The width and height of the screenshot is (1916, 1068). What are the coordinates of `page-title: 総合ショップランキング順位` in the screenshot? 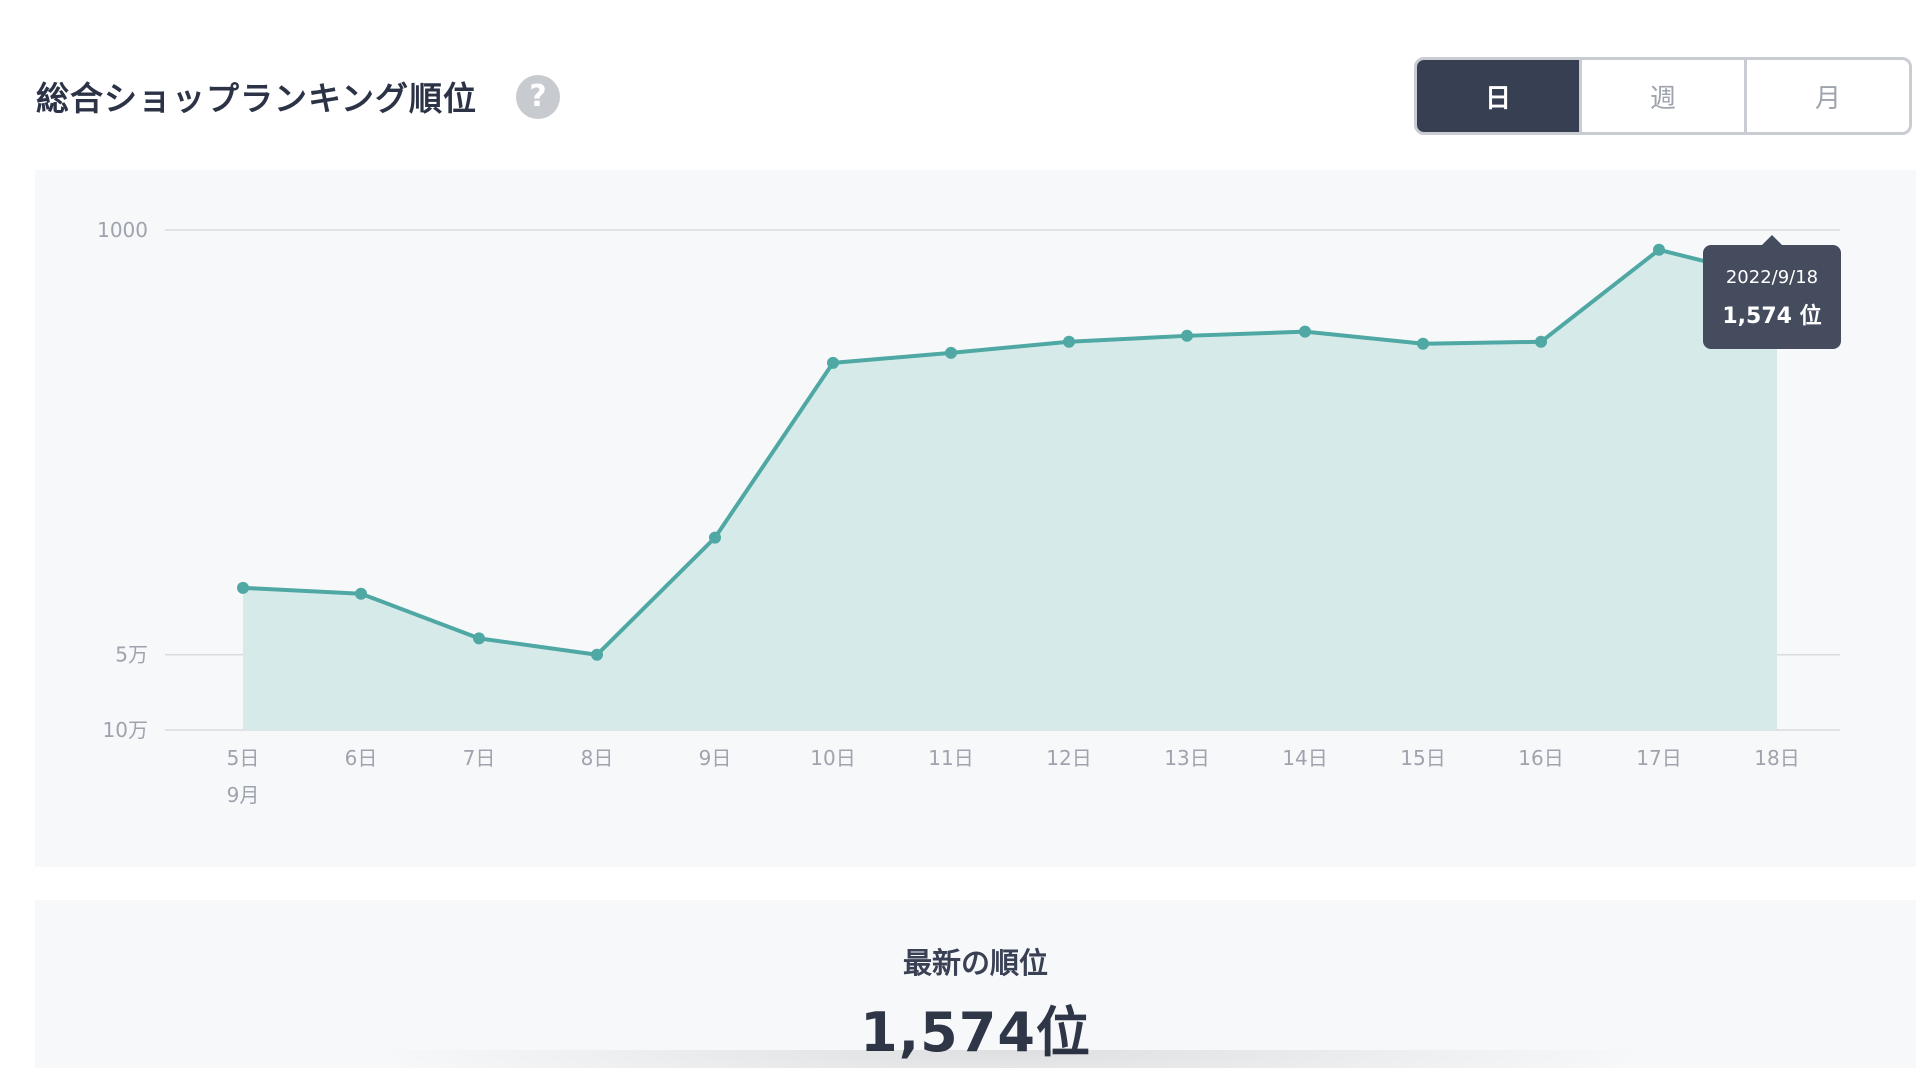 It's located at (257, 98).